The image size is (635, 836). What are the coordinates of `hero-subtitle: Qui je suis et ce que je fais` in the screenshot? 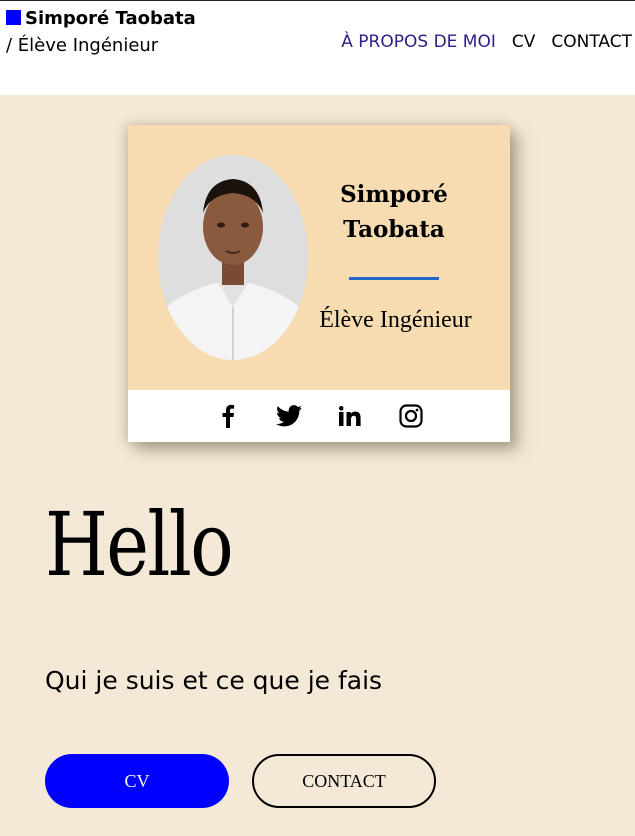 It's located at (214, 680).